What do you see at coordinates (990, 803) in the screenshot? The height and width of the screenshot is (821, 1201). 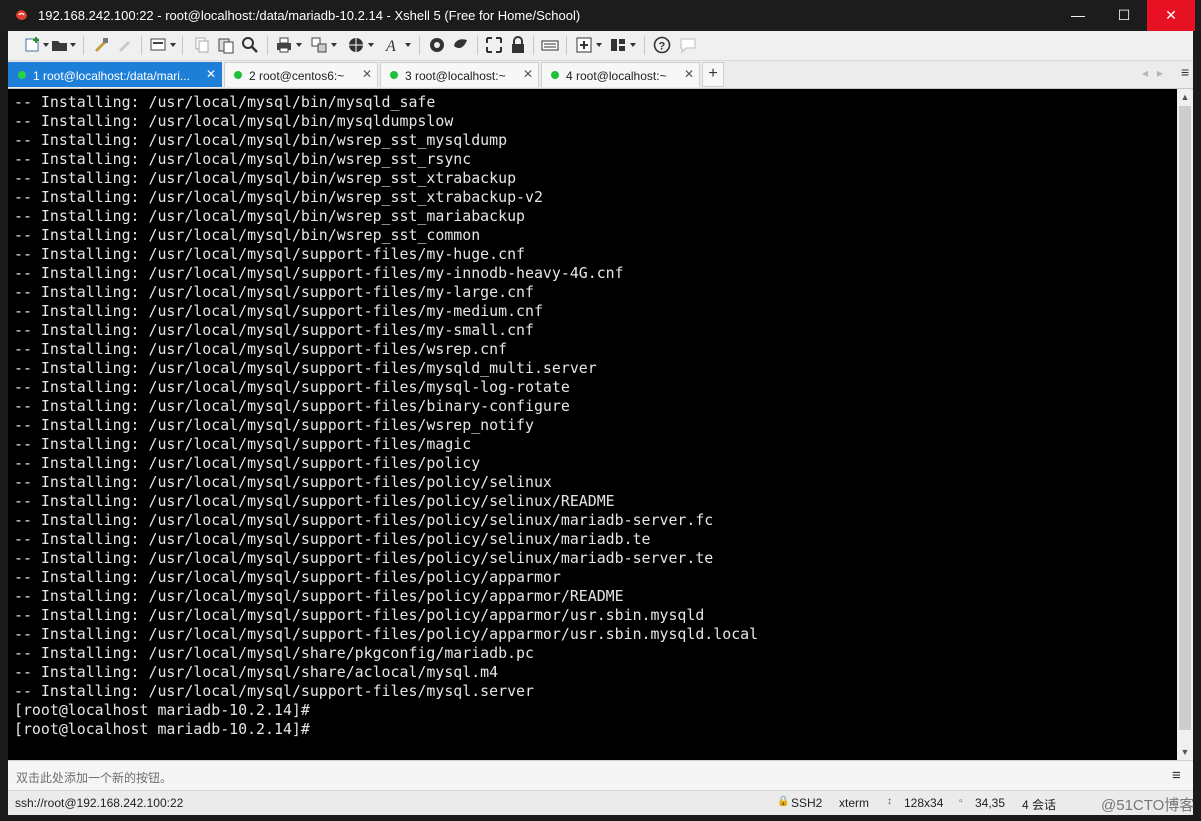 I see `cursor-position-label: 34,35` at bounding box center [990, 803].